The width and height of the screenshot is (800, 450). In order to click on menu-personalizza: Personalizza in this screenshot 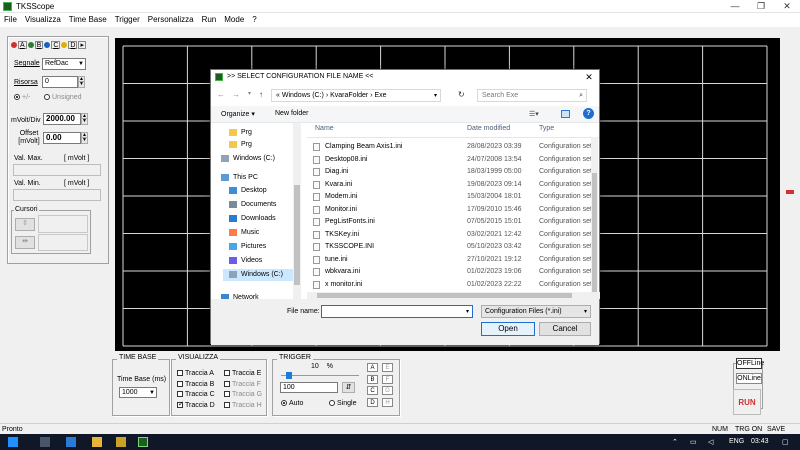, I will do `click(171, 20)`.